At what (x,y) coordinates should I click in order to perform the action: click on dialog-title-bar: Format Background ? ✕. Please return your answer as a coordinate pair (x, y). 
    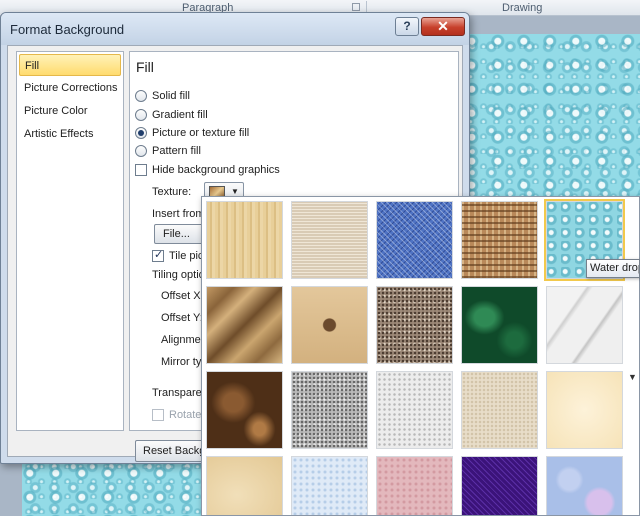
    Looking at the image, I should click on (235, 29).